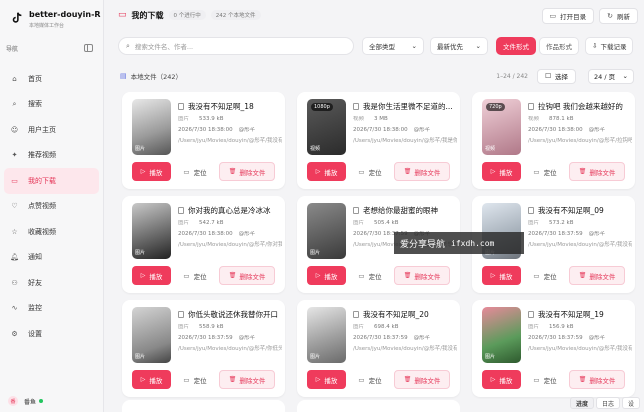 This screenshot has height=412, width=644. I want to click on user-profile: 番 番鱼, so click(26, 401).